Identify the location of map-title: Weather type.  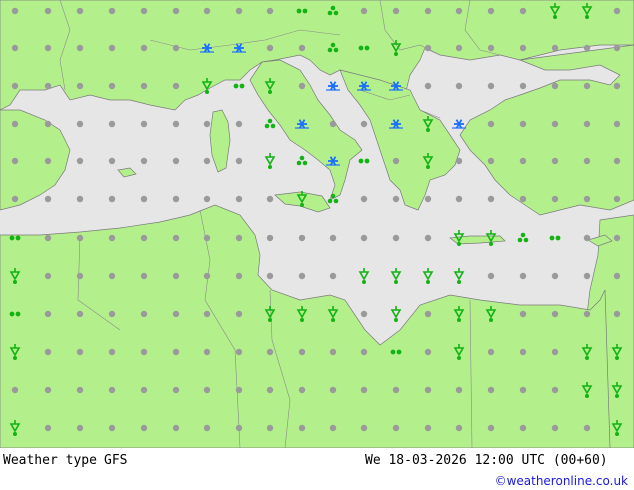
(50, 460).